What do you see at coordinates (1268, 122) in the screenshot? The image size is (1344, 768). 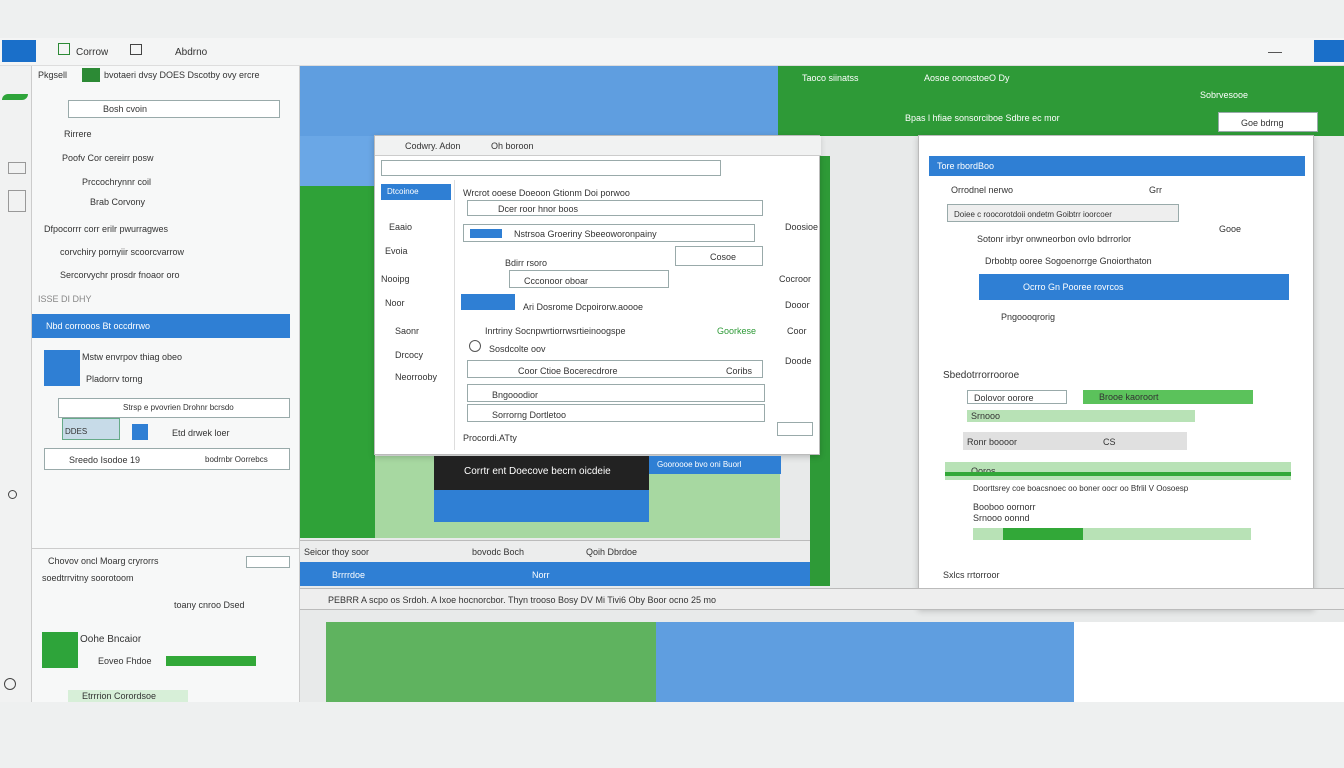 I see `right-toolbar-options: Goe bdrng` at bounding box center [1268, 122].